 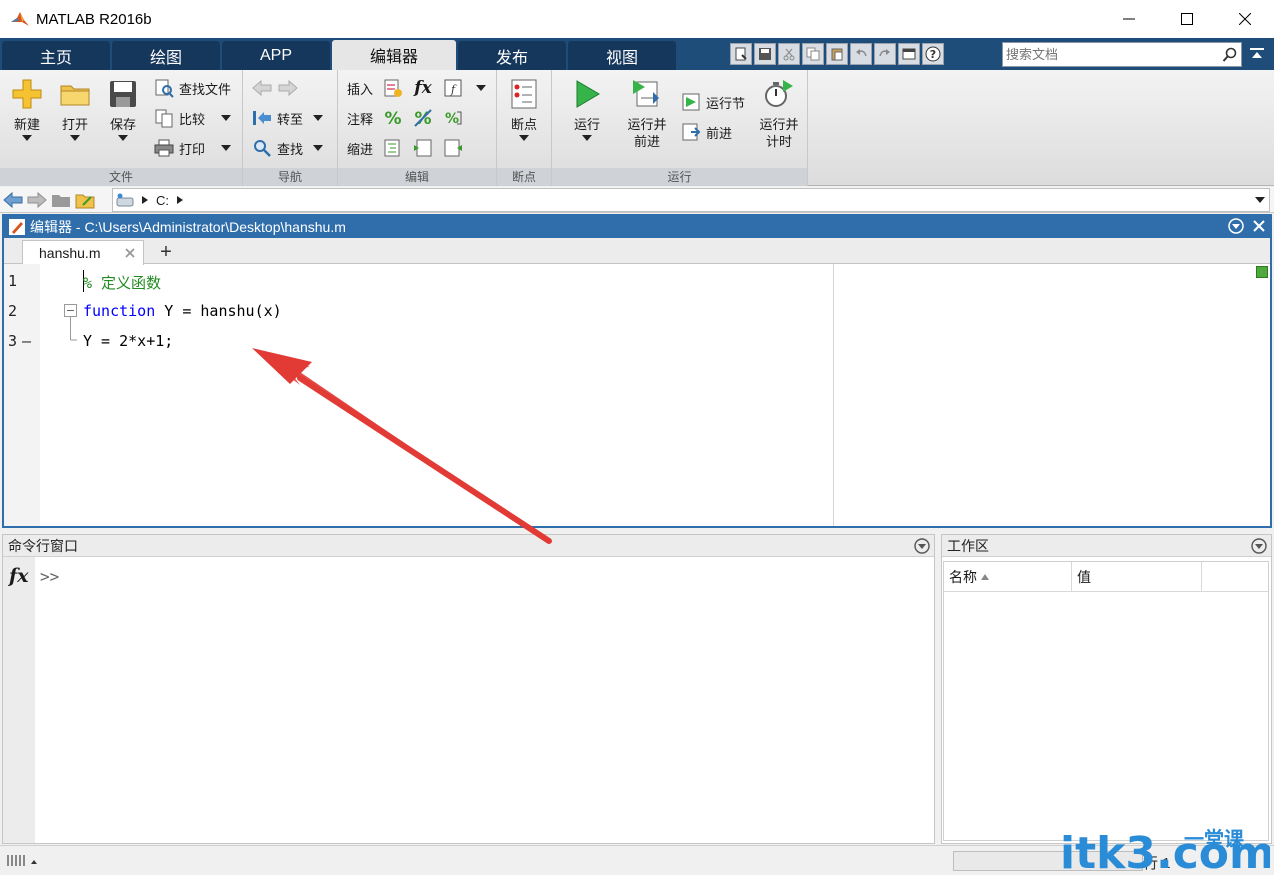 What do you see at coordinates (166, 55) in the screenshot?
I see `tab-plots: 绘图` at bounding box center [166, 55].